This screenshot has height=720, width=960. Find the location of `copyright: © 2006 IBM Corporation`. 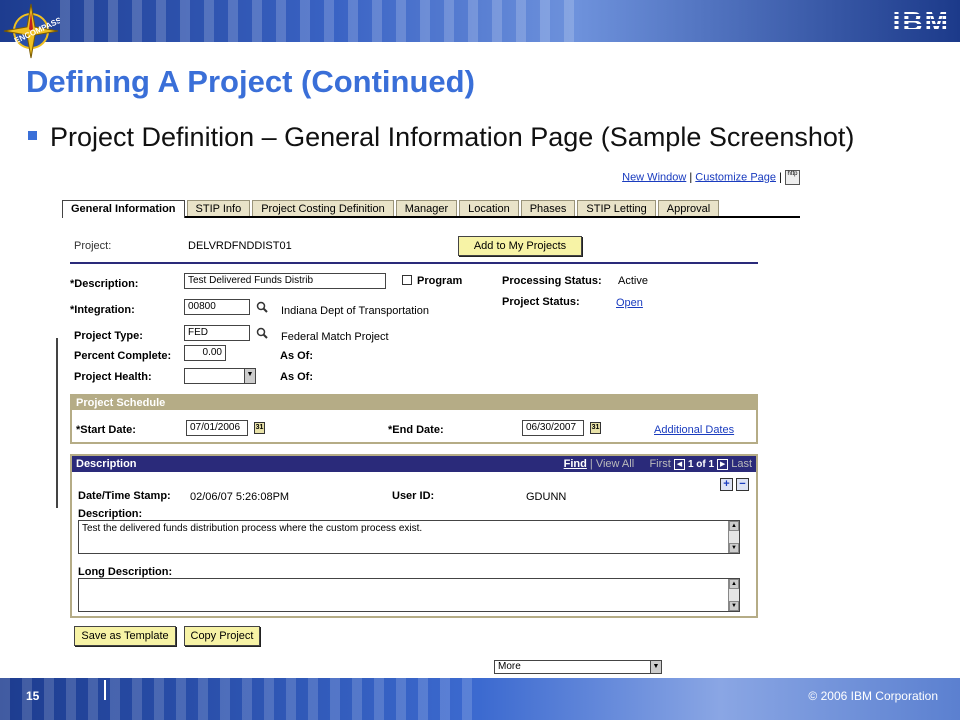

copyright: © 2006 IBM Corporation is located at coordinates (873, 696).